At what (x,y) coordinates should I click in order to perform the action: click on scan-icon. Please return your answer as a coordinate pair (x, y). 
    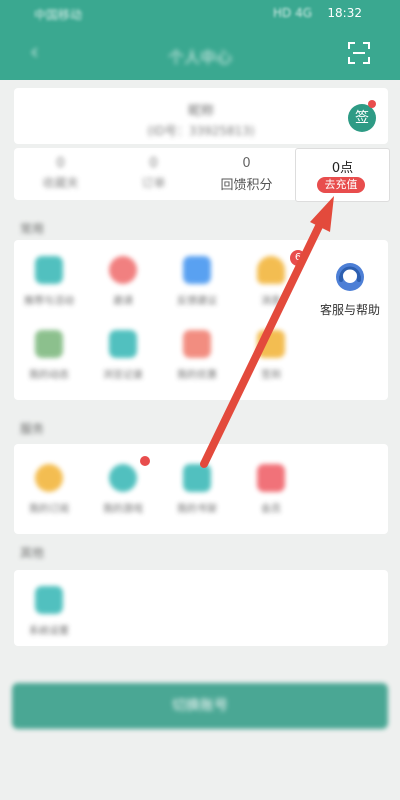
    Looking at the image, I should click on (359, 53).